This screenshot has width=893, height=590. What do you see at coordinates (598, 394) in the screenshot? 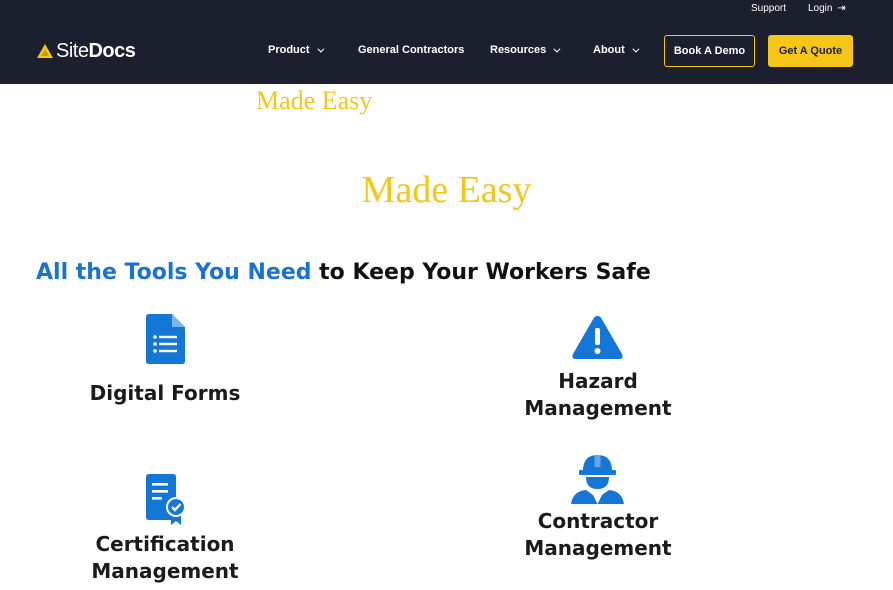
I see `feature-hazard-management-label: Hazard Management` at bounding box center [598, 394].